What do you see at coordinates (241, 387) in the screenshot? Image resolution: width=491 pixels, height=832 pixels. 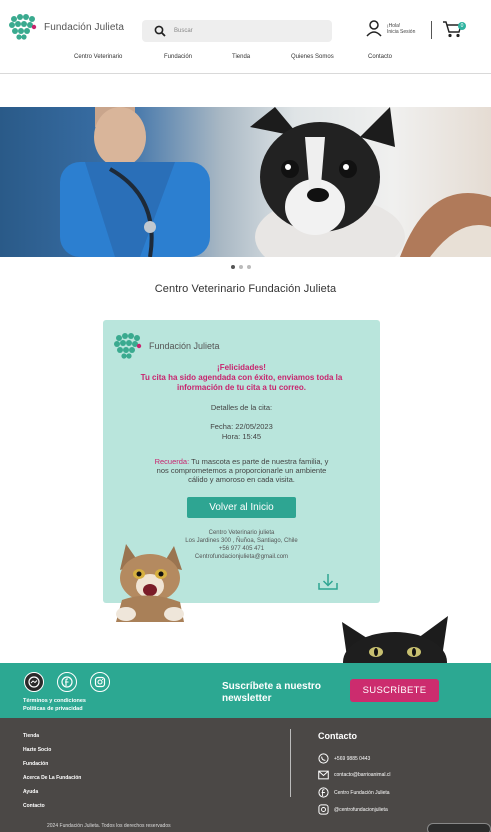 I see `success-message-line-2: información de tu cita a tu correo.` at bounding box center [241, 387].